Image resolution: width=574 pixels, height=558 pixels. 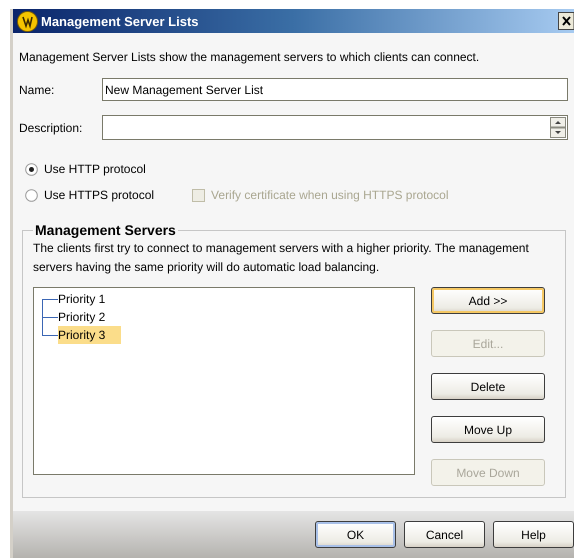 I want to click on dialog-button: Help, so click(x=533, y=534).